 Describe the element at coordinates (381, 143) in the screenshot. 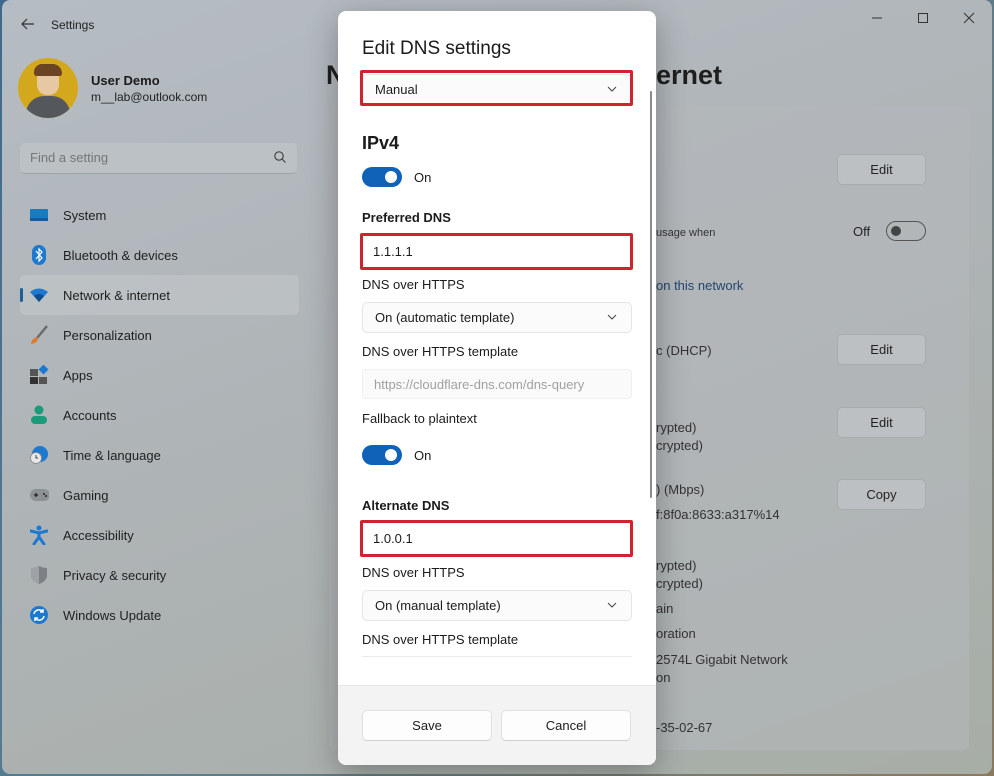

I see `ipv4-heading: IPv4` at that location.